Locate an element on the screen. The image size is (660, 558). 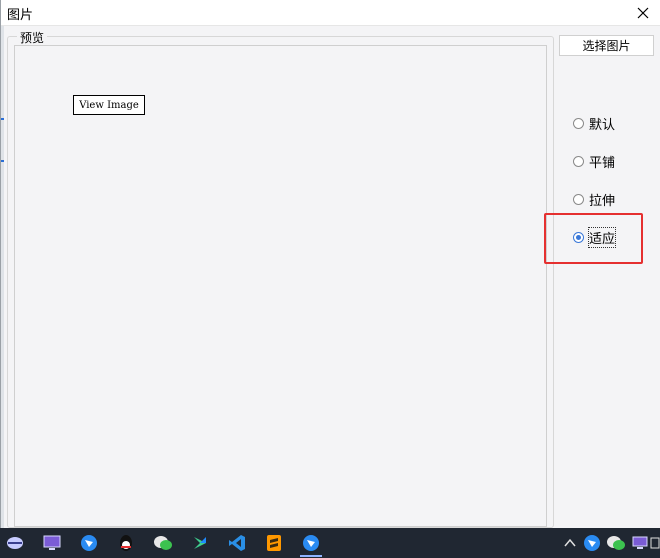
taskbar is located at coordinates (330, 543).